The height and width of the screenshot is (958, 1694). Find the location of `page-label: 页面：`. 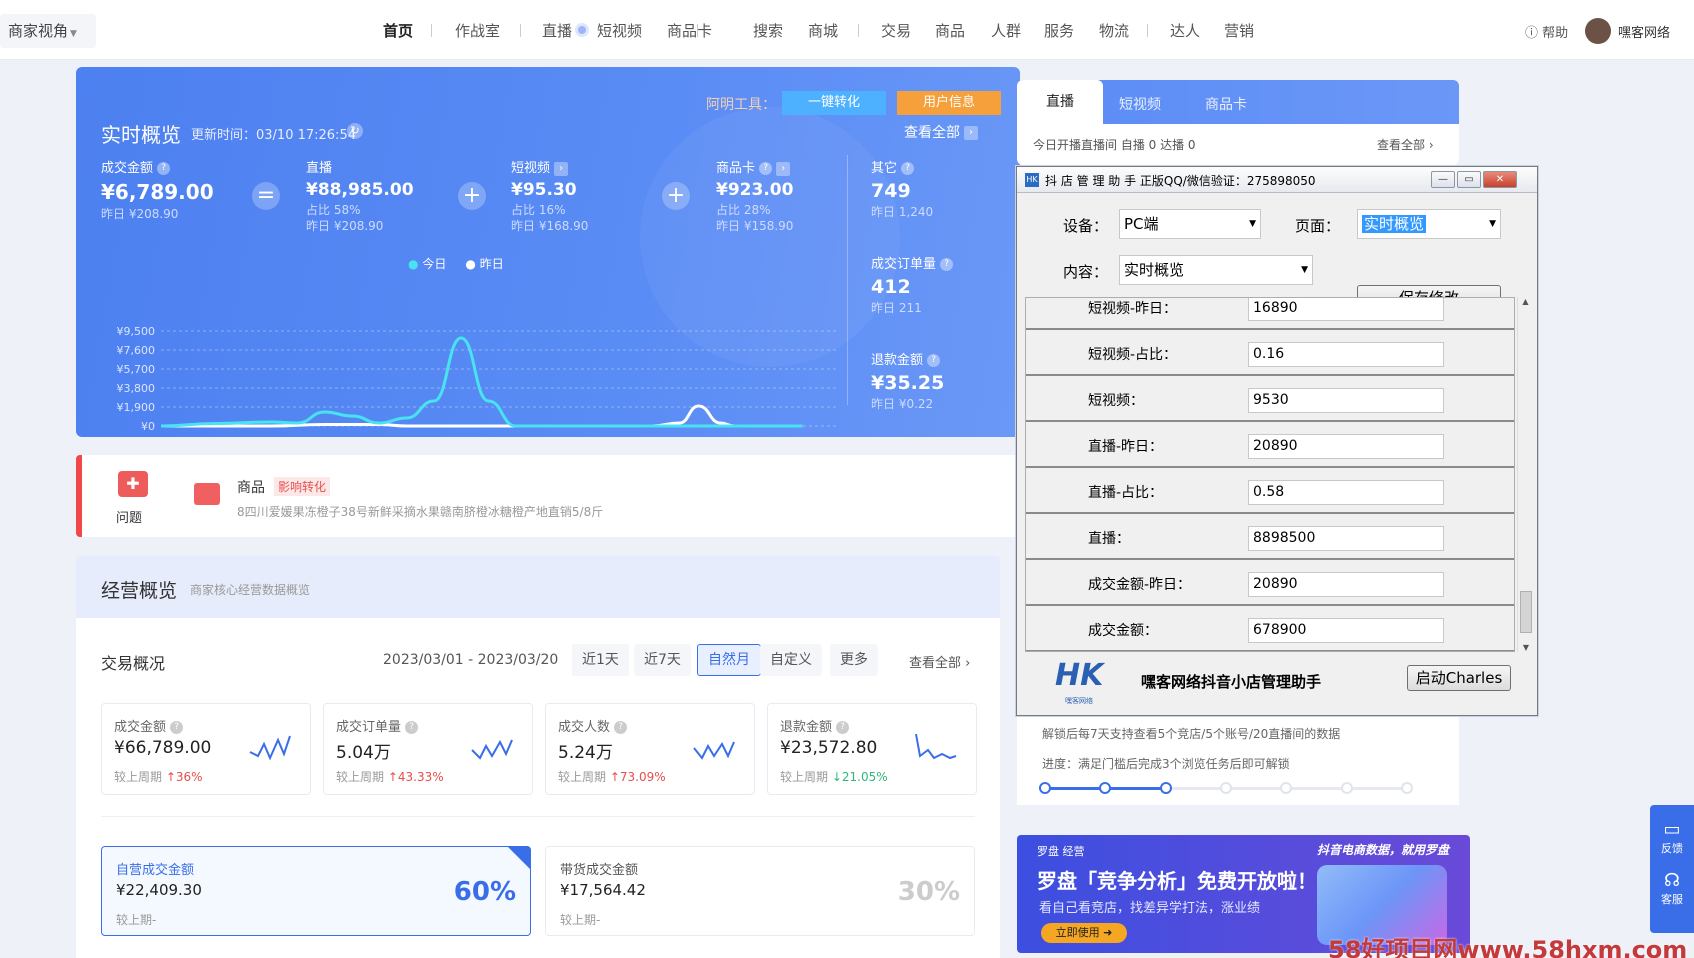

page-label: 页面： is located at coordinates (1318, 226).